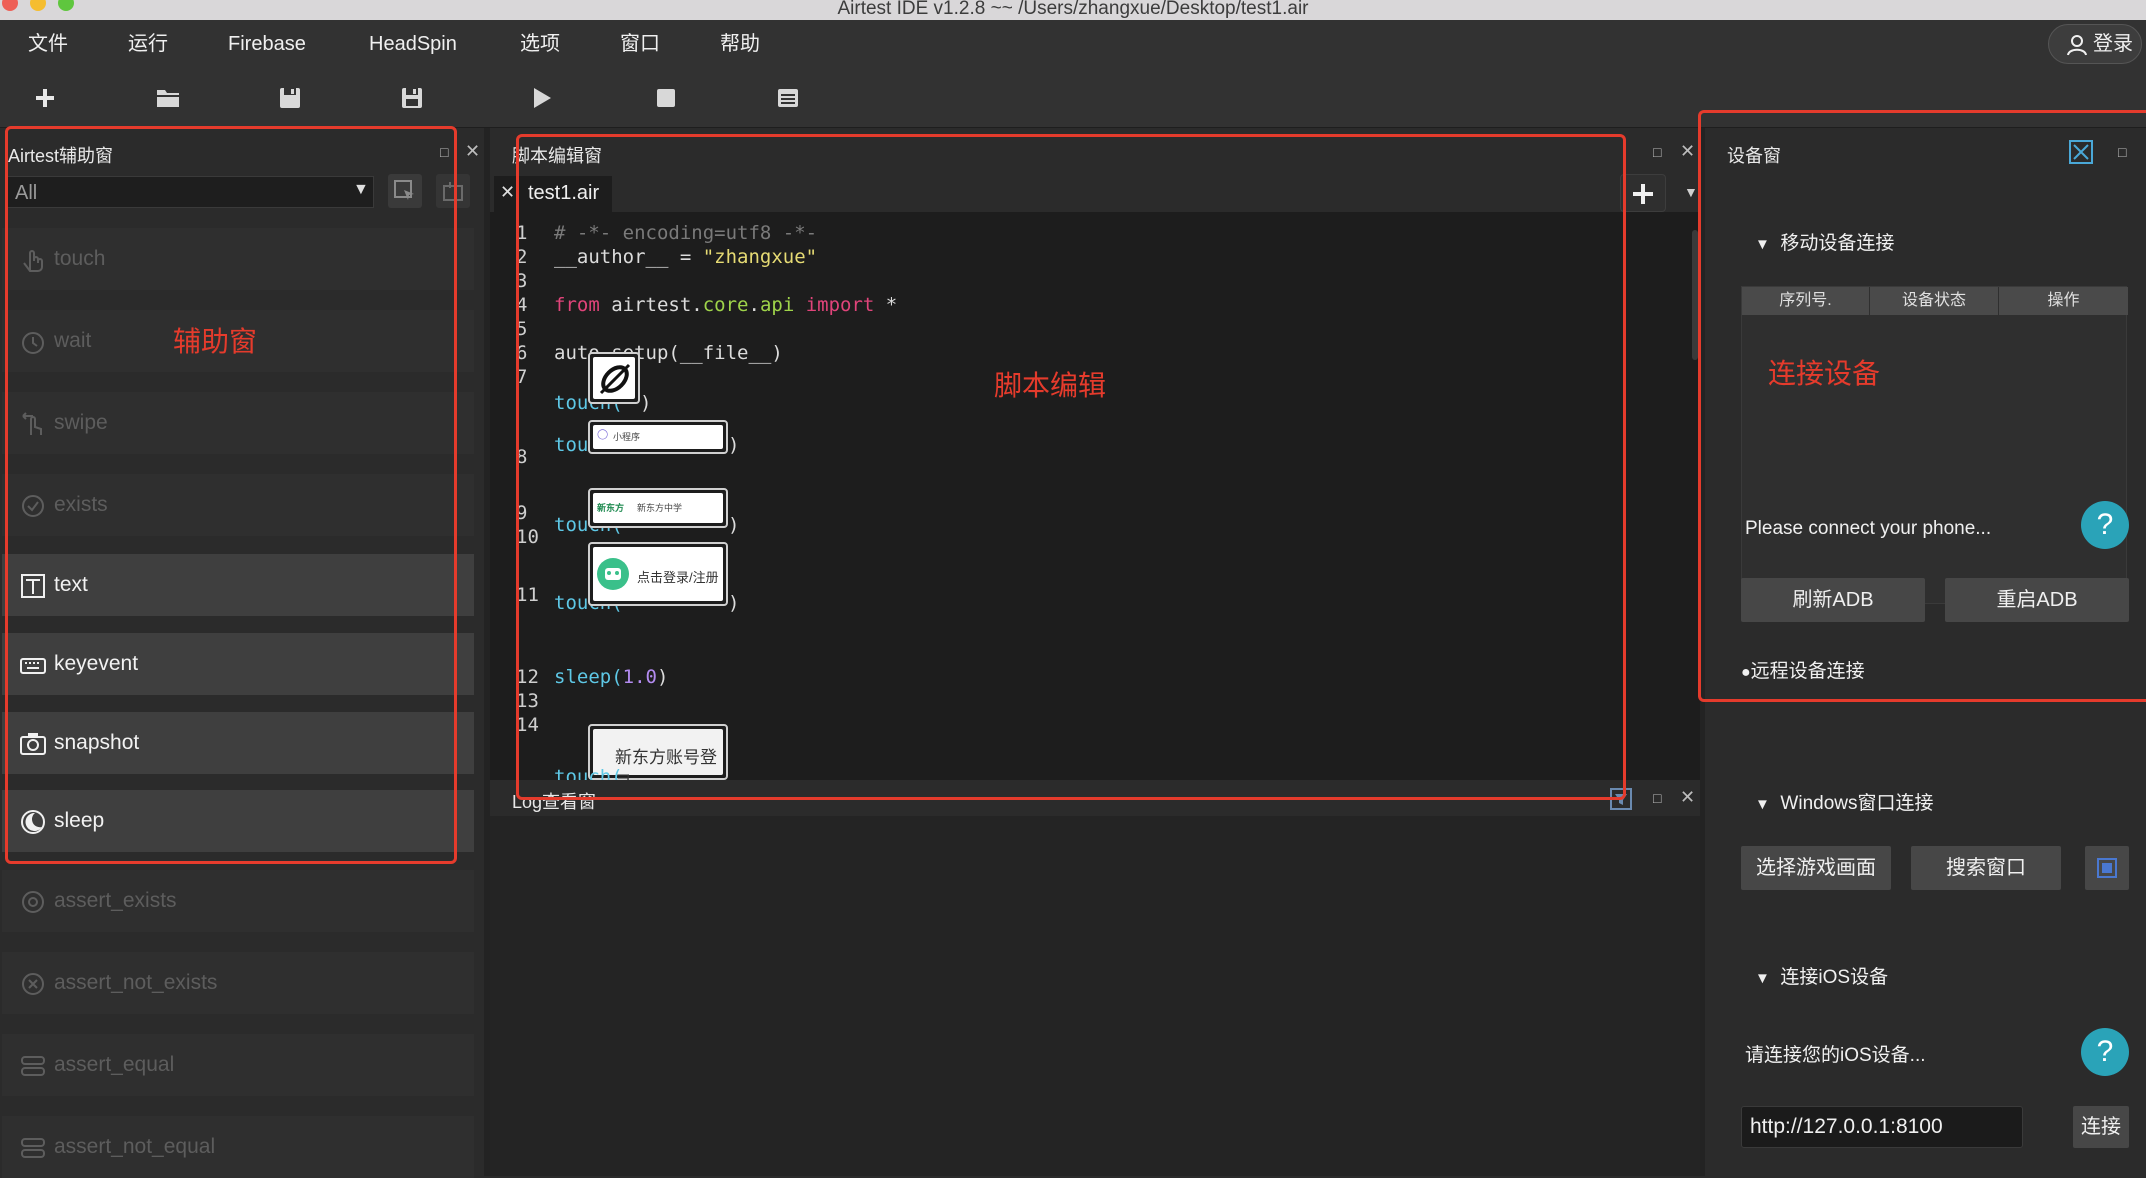 Image resolution: width=2146 pixels, height=1178 pixels. What do you see at coordinates (1857, 803) in the screenshot?
I see `windows-section-title: Windows窗口连接` at bounding box center [1857, 803].